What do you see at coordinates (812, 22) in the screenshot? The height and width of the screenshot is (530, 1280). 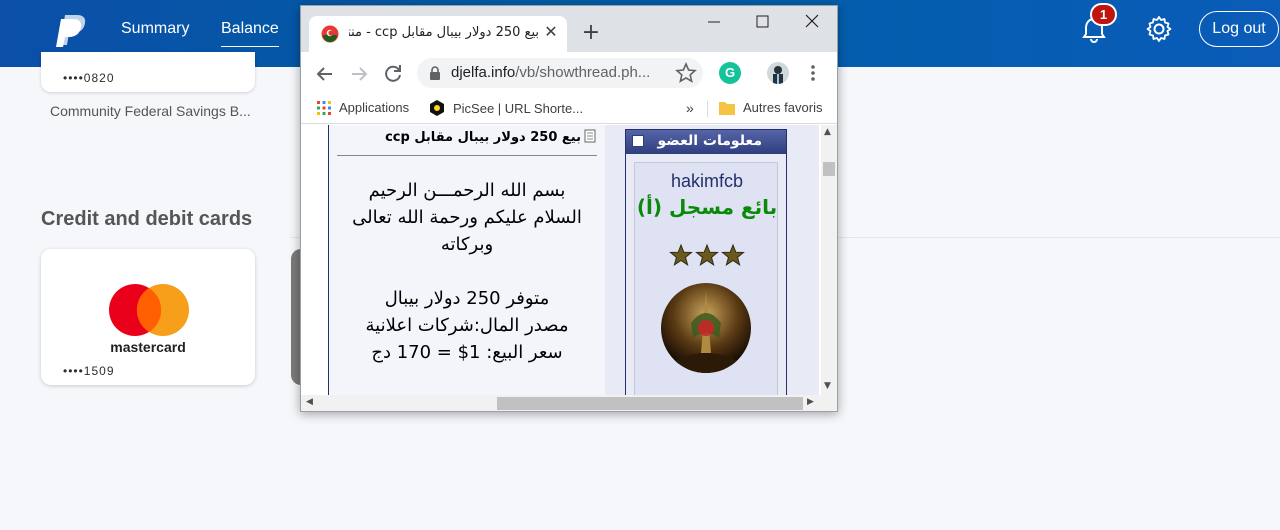 I see `close-window-icon` at bounding box center [812, 22].